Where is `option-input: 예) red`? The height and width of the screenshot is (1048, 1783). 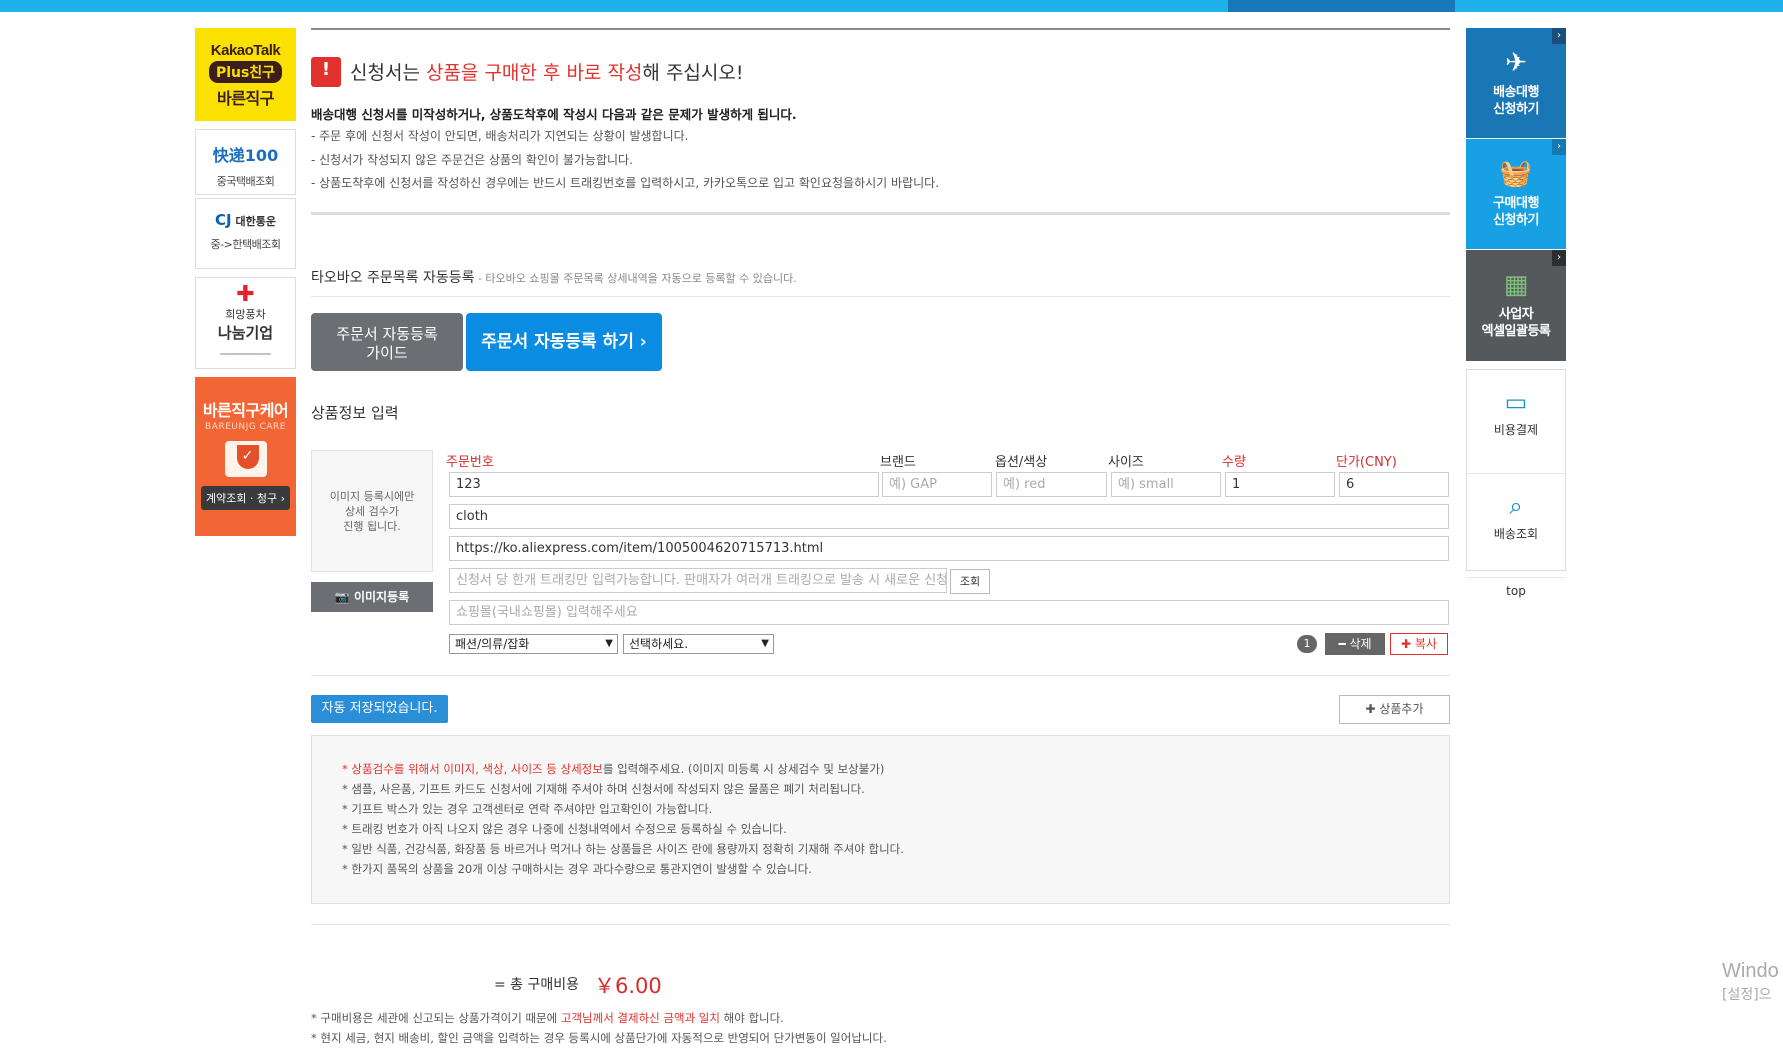
option-input: 예) red is located at coordinates (1051, 484).